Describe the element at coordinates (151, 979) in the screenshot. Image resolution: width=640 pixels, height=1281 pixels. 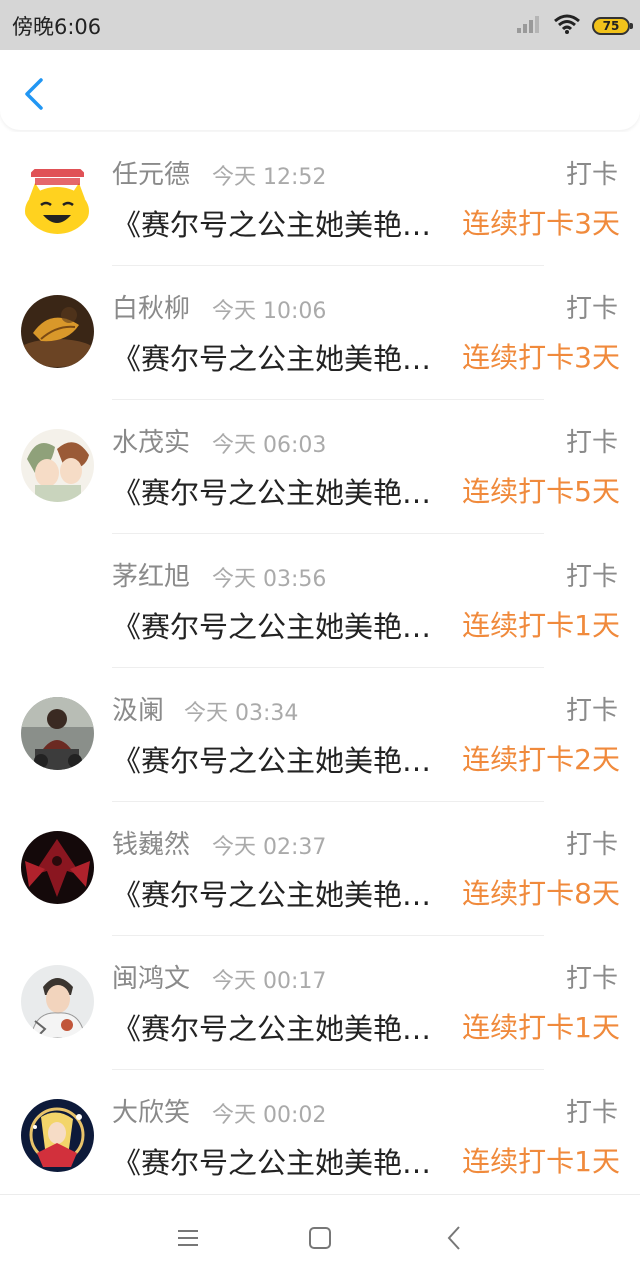
I see `user-name: 闽鸿文` at that location.